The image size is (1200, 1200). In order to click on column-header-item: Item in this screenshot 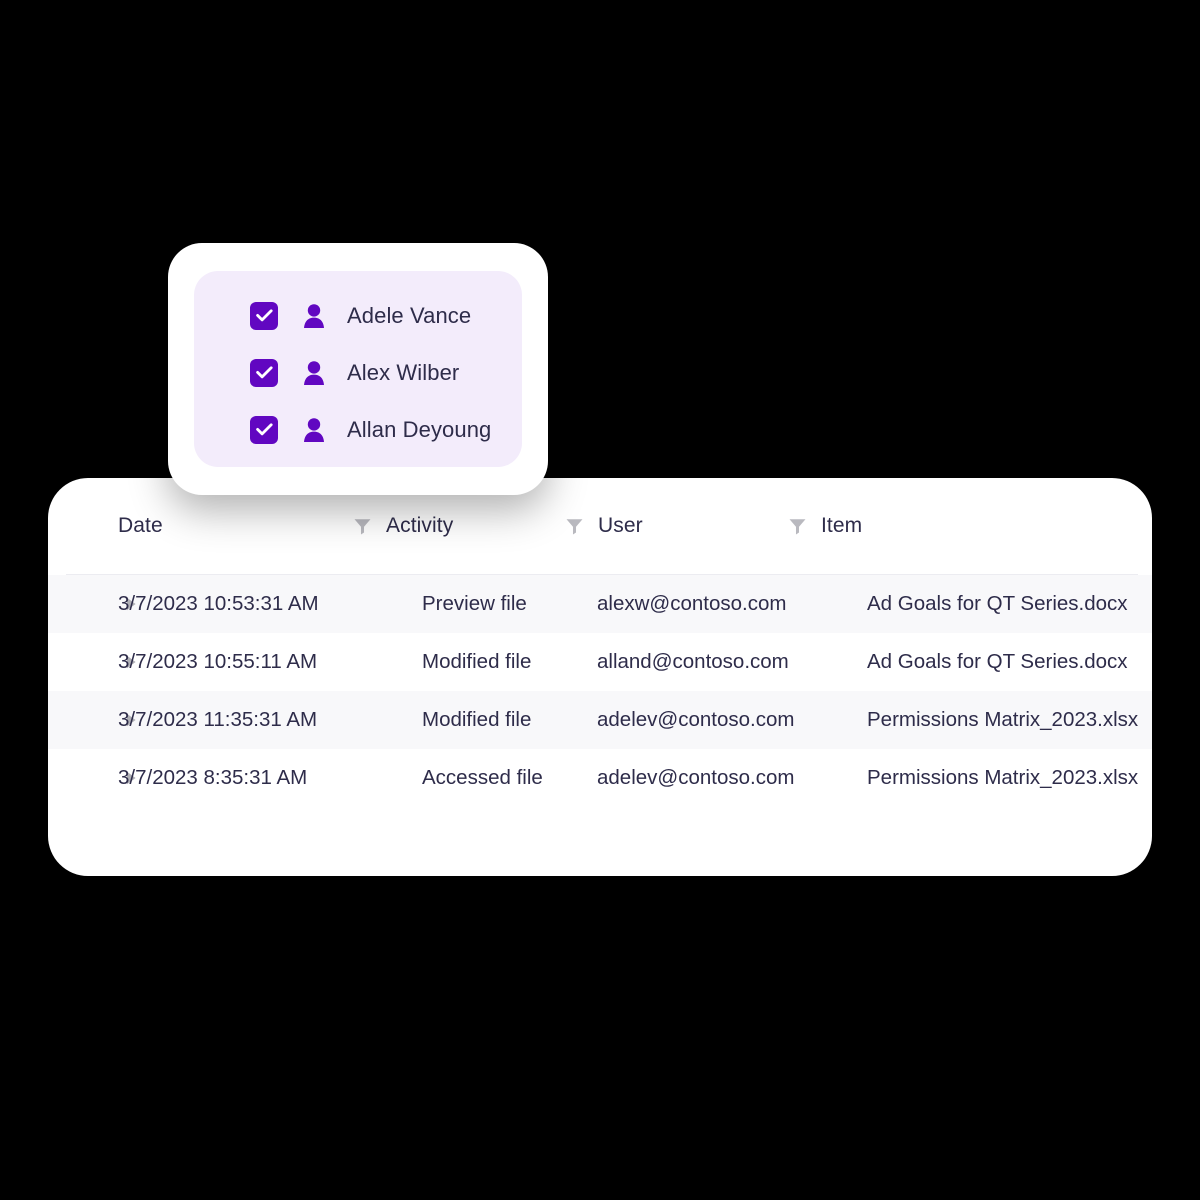, I will do `click(825, 526)`.